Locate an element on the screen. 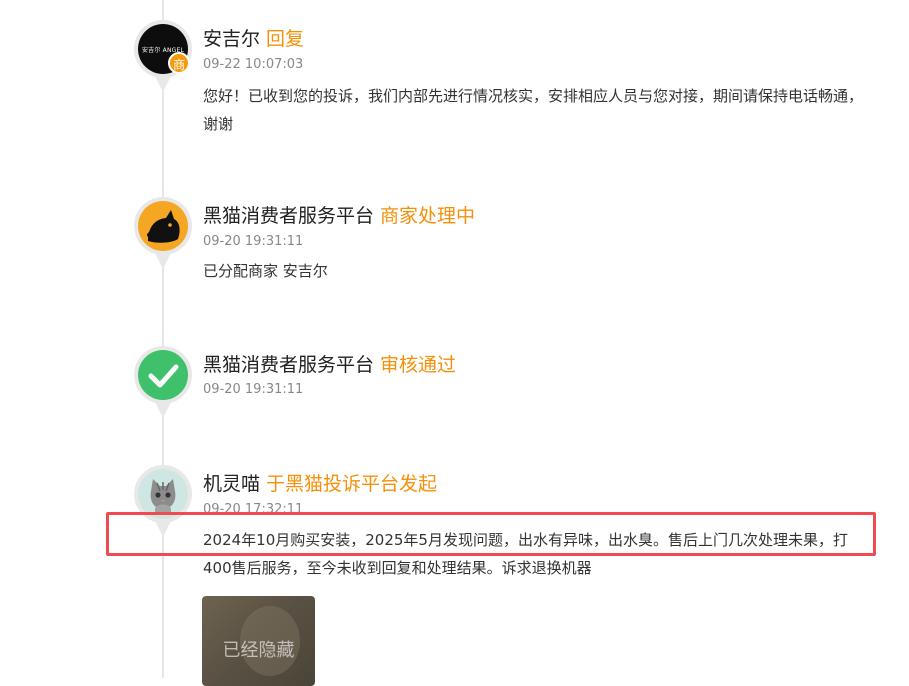 The height and width of the screenshot is (686, 909). author-name: 机灵喵 is located at coordinates (231, 484).